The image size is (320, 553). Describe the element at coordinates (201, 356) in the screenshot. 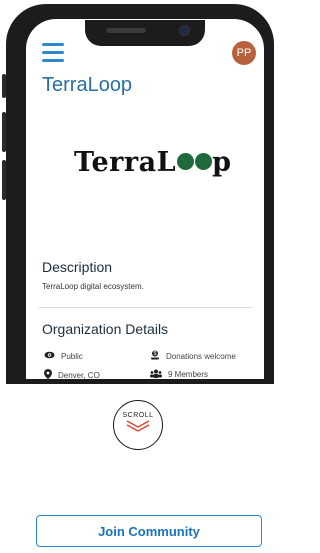

I see `donations-label: Donations welcome` at that location.